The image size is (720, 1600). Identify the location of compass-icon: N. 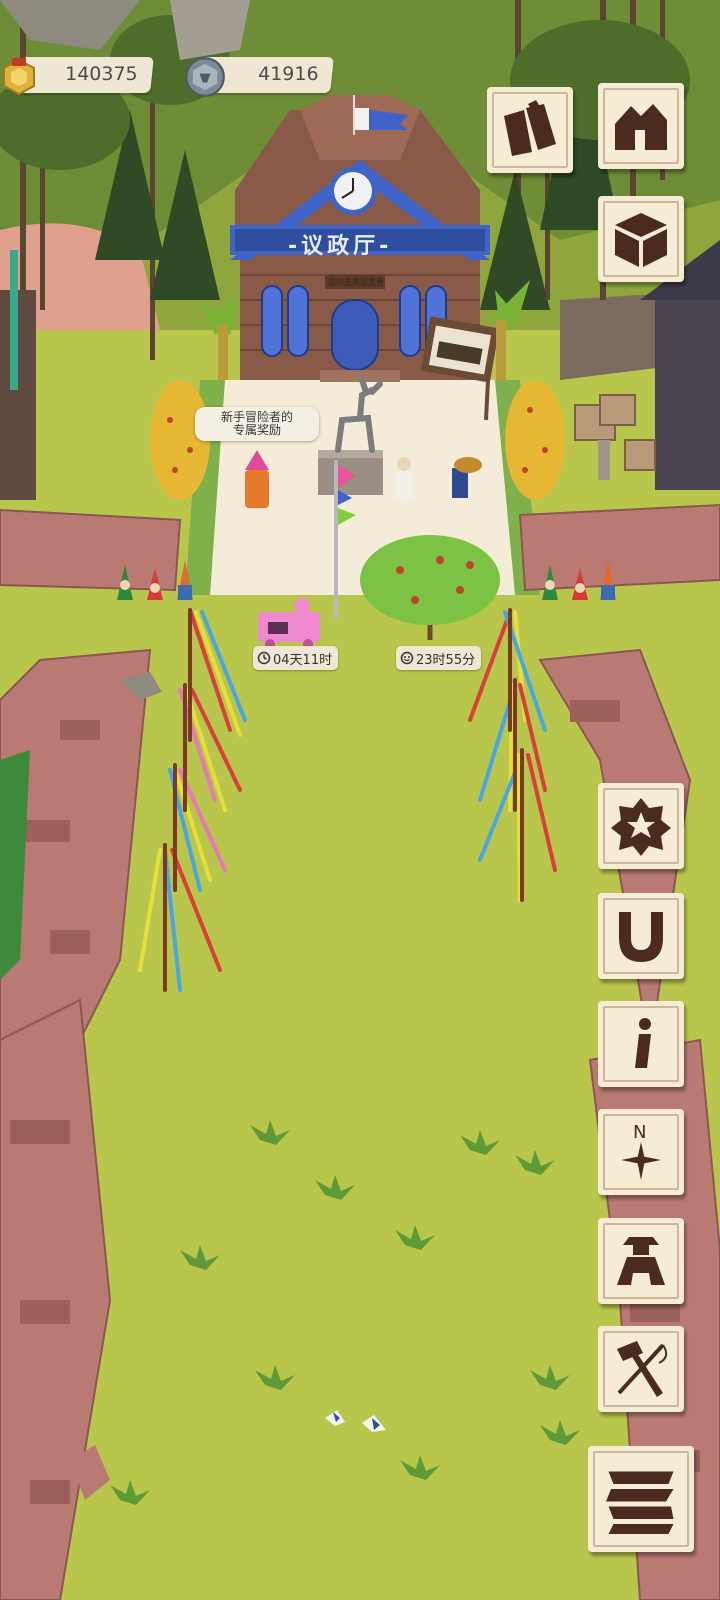
(641, 1151).